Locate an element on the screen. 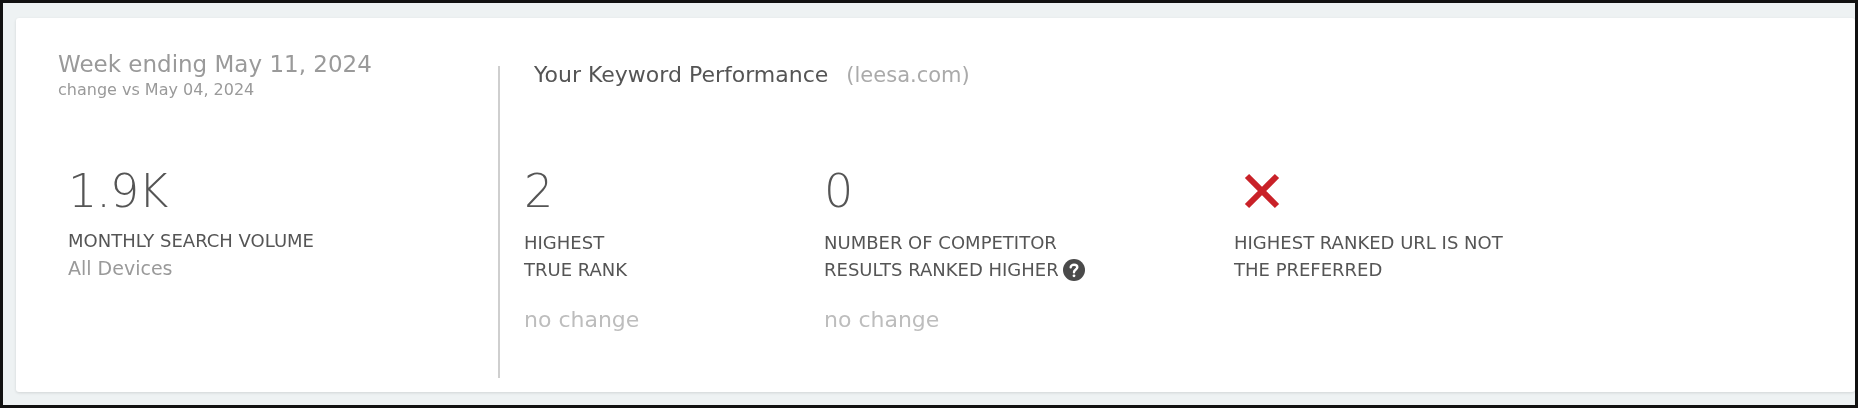 Image resolution: width=1858 pixels, height=408 pixels. comparison-label: change vs May 04, 2024 is located at coordinates (157, 90).